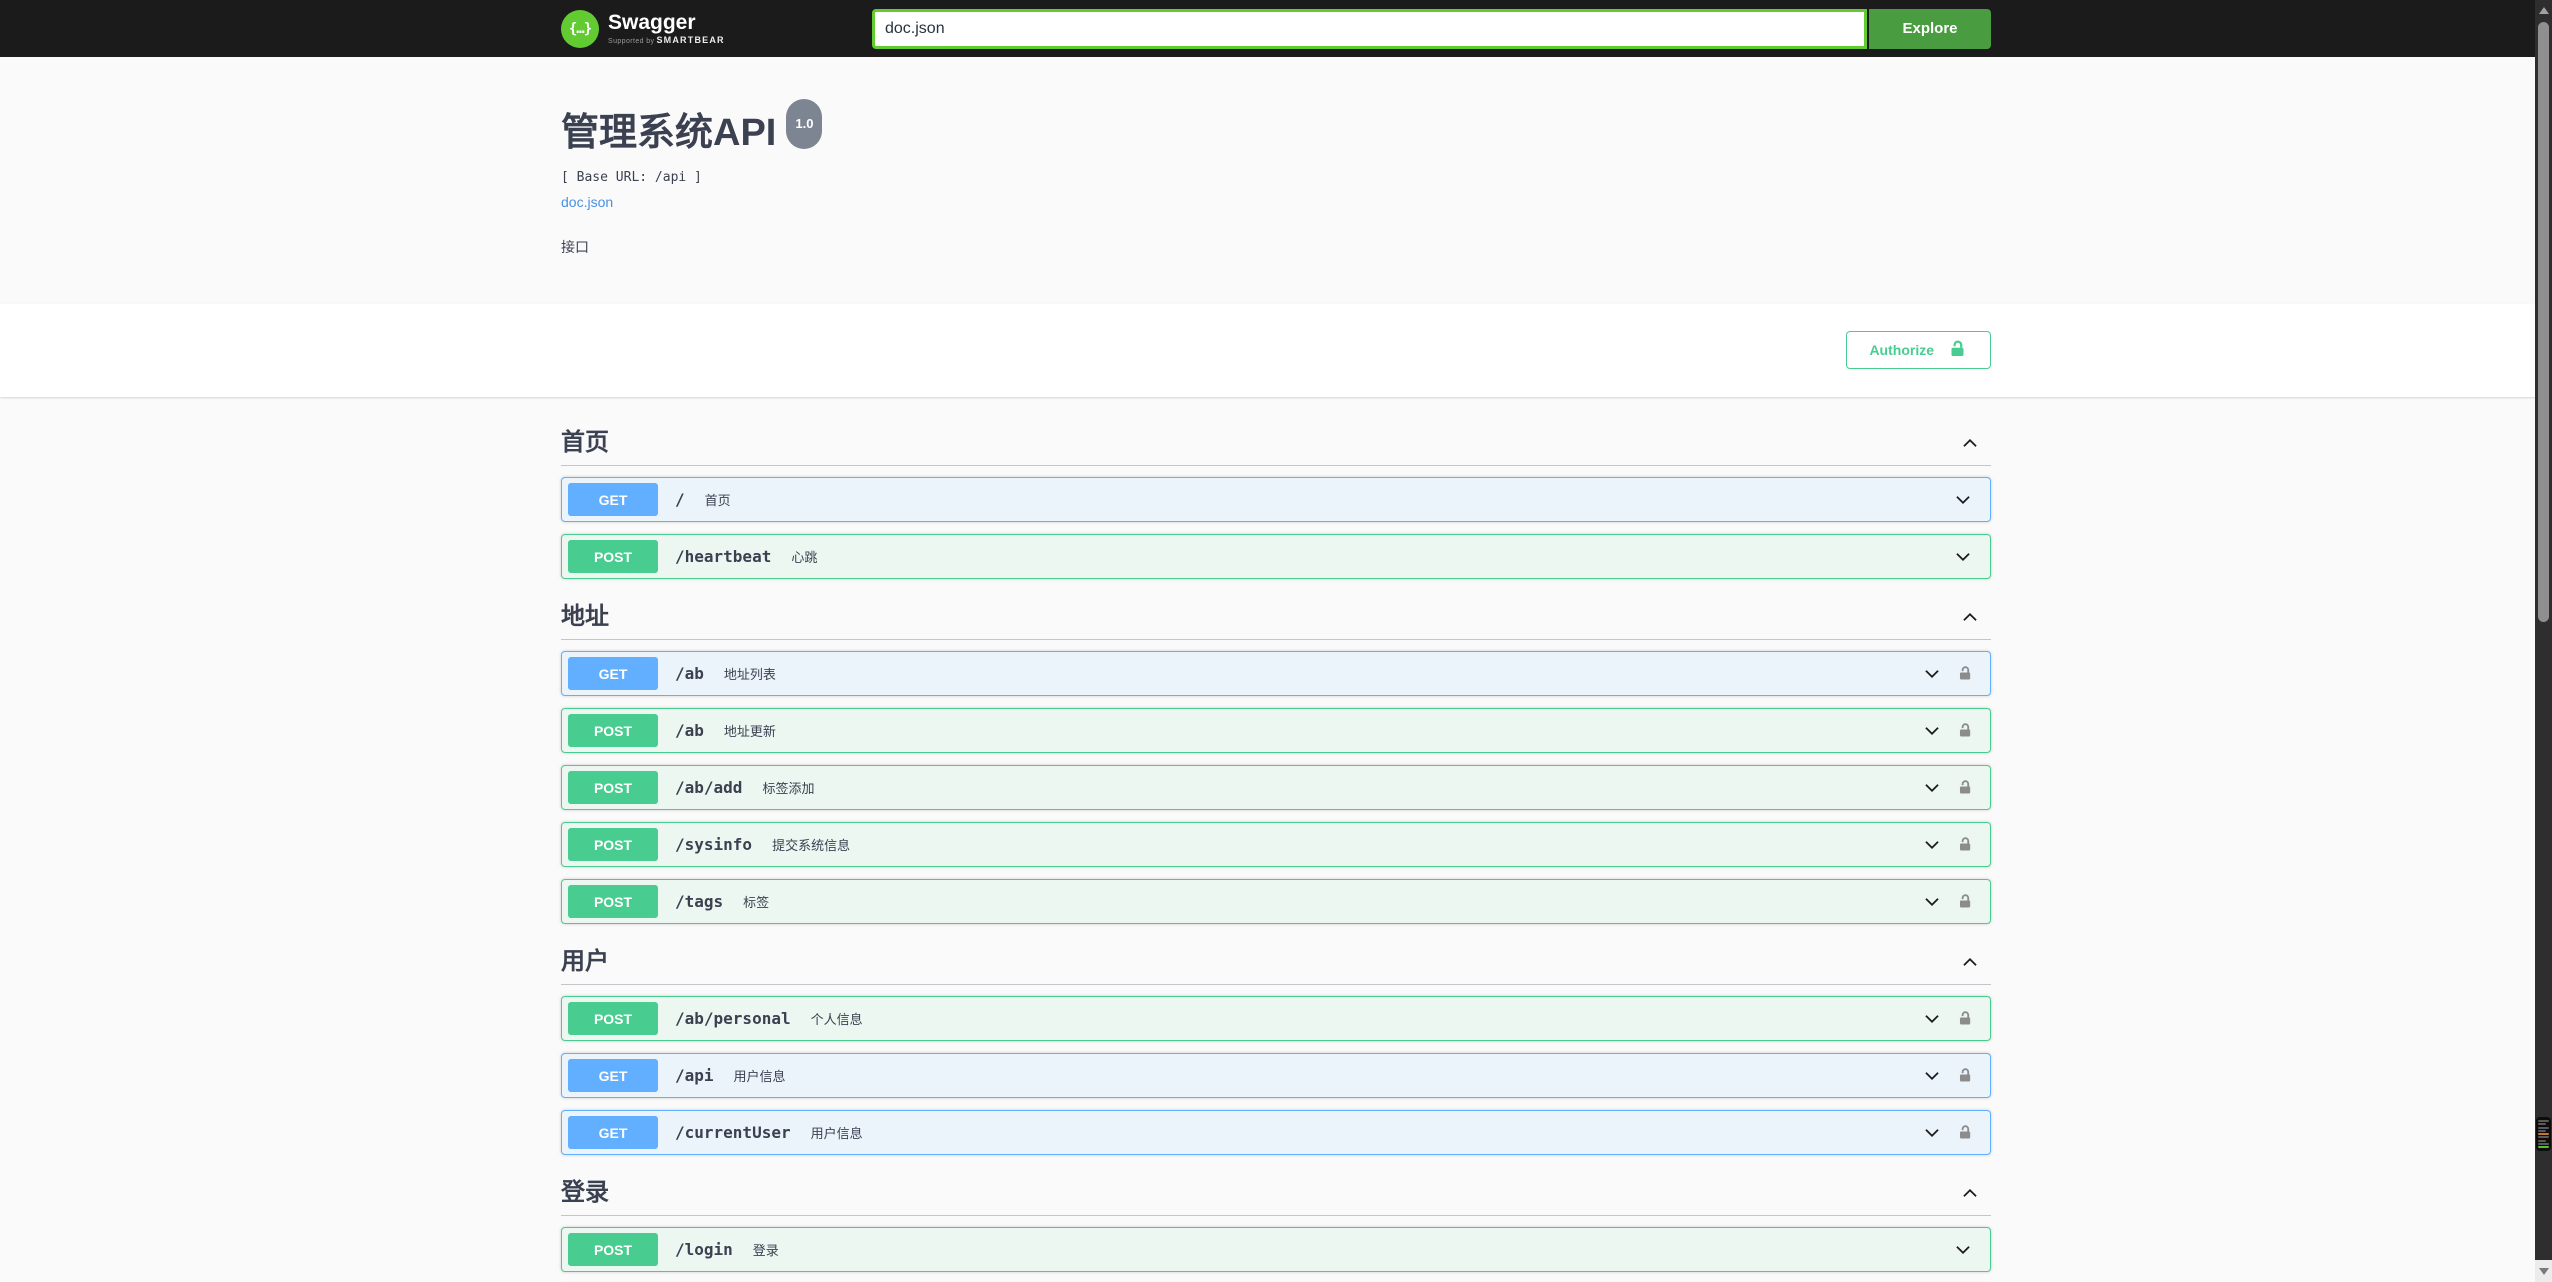 The height and width of the screenshot is (1282, 2552). What do you see at coordinates (1276, 844) in the screenshot?
I see `operation-row: POST /sysinfo 提交系统信息` at bounding box center [1276, 844].